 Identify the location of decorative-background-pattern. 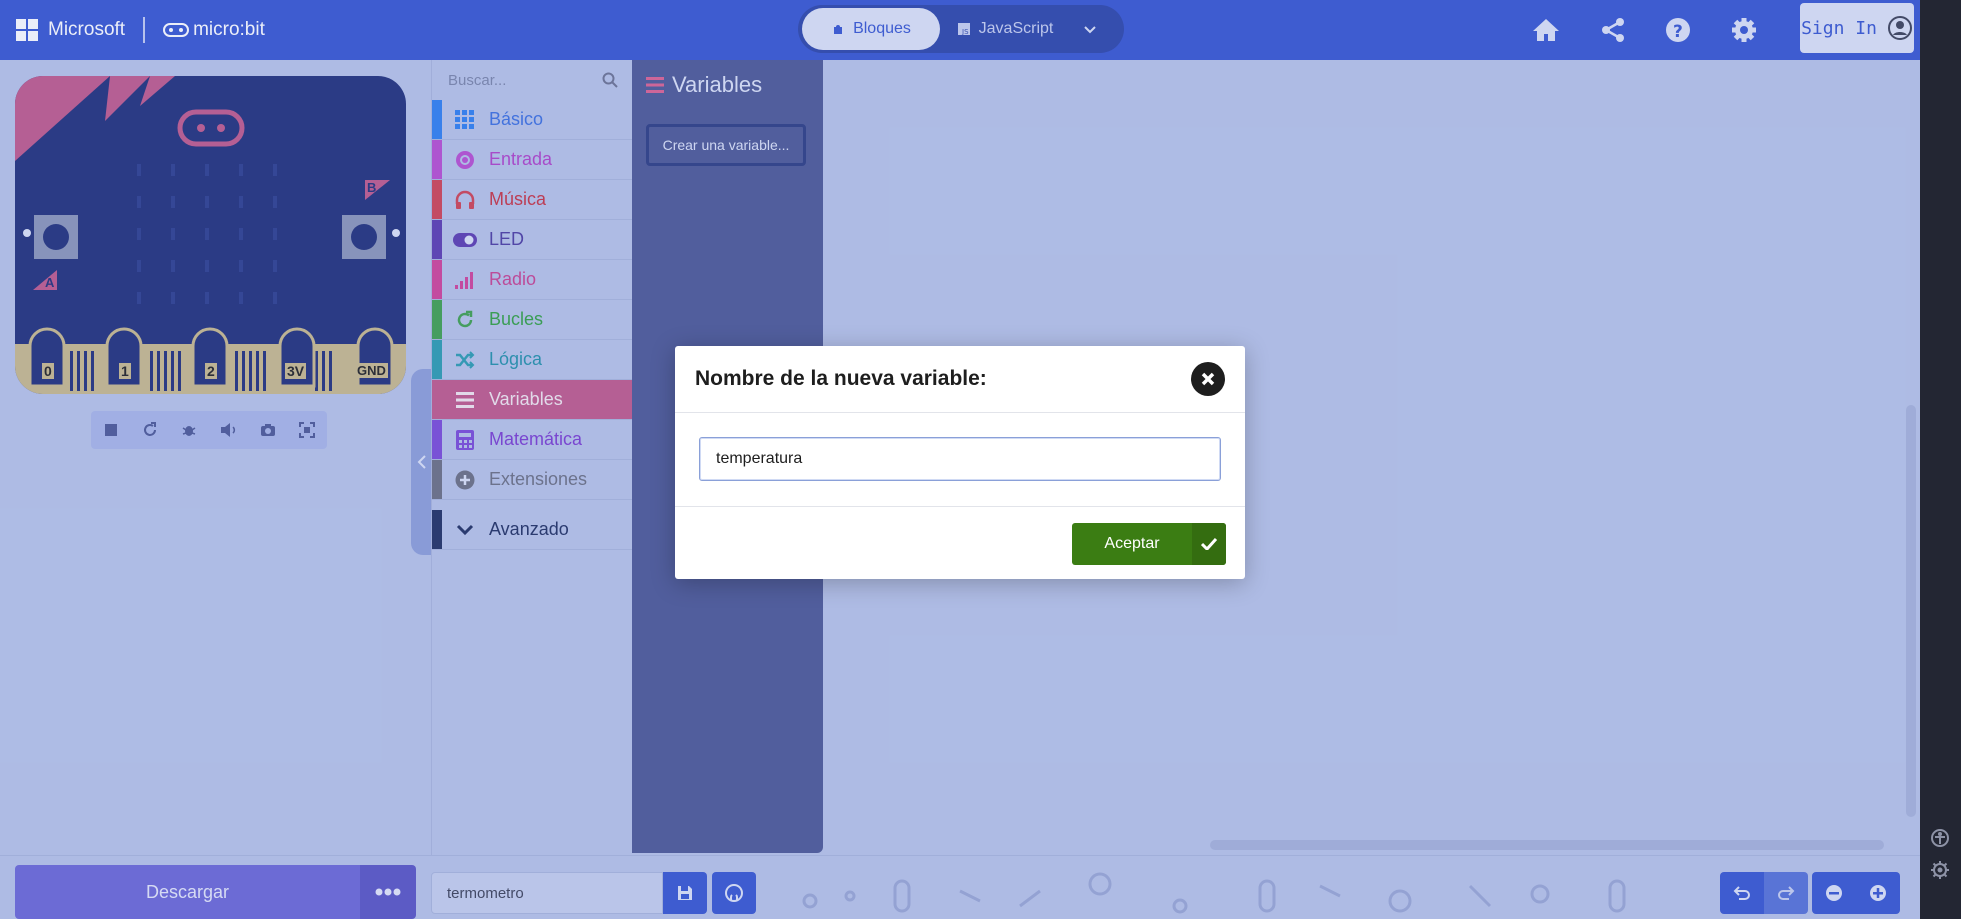
(1214, 893).